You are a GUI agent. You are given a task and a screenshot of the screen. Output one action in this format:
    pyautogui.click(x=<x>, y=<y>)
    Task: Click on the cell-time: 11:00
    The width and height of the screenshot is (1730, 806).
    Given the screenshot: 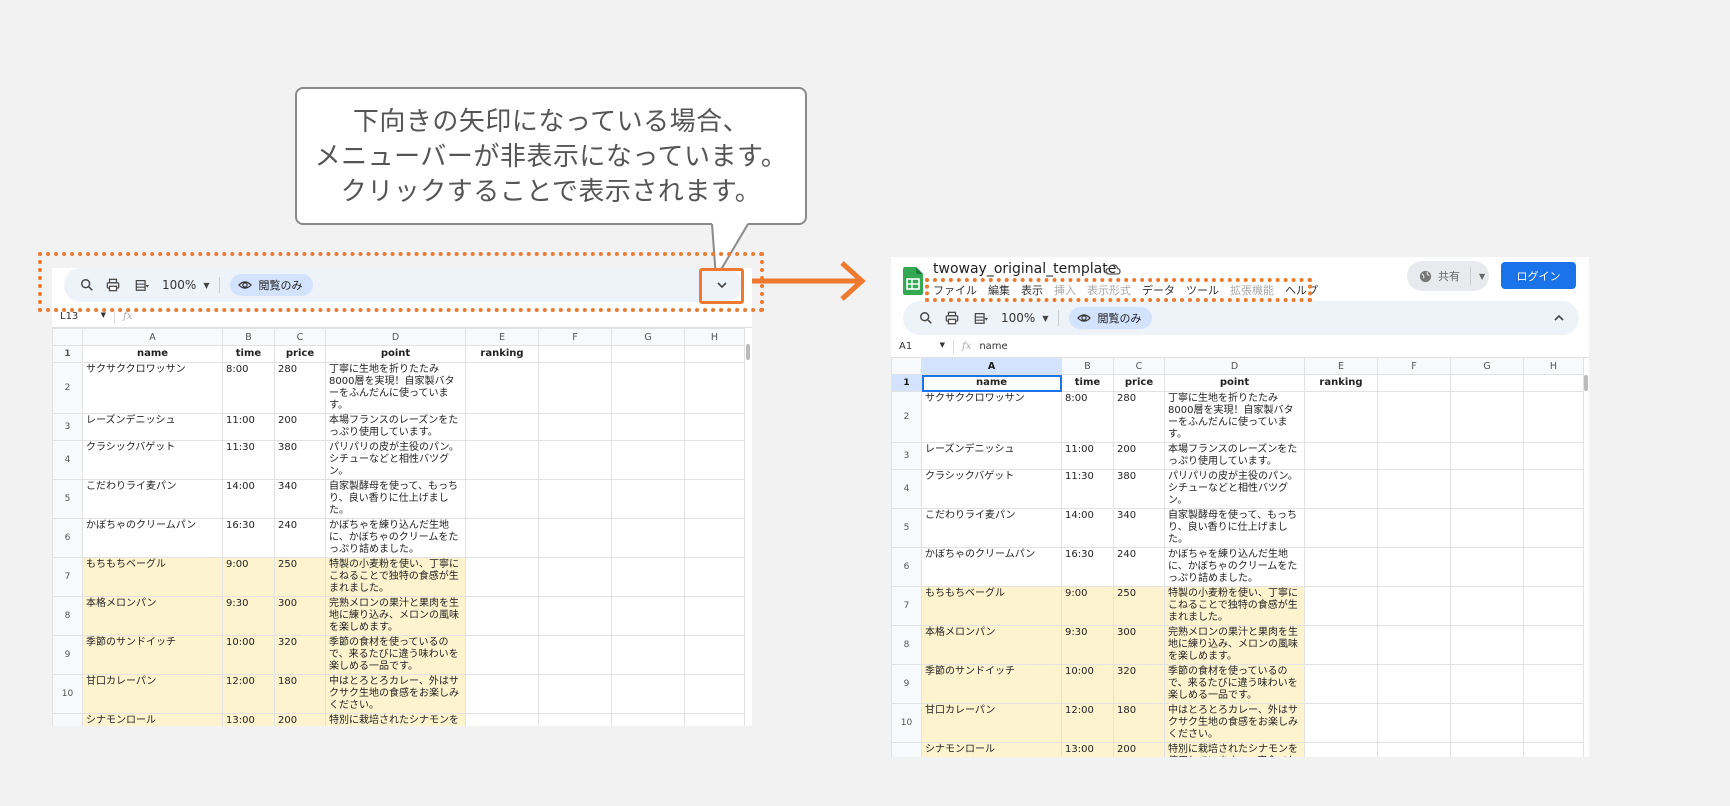 What is the action you would take?
    pyautogui.click(x=1087, y=456)
    